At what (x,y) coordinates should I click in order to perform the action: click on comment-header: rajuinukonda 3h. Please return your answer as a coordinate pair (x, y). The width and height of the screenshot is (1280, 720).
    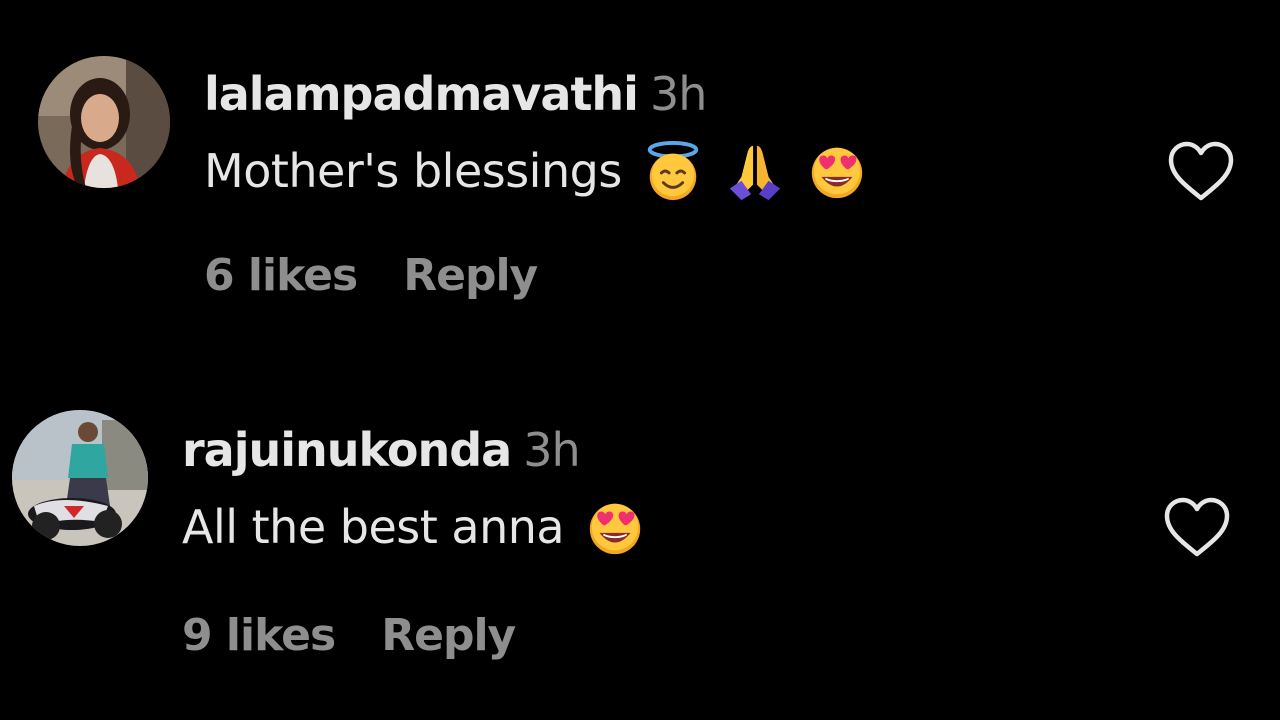
    Looking at the image, I should click on (381, 450).